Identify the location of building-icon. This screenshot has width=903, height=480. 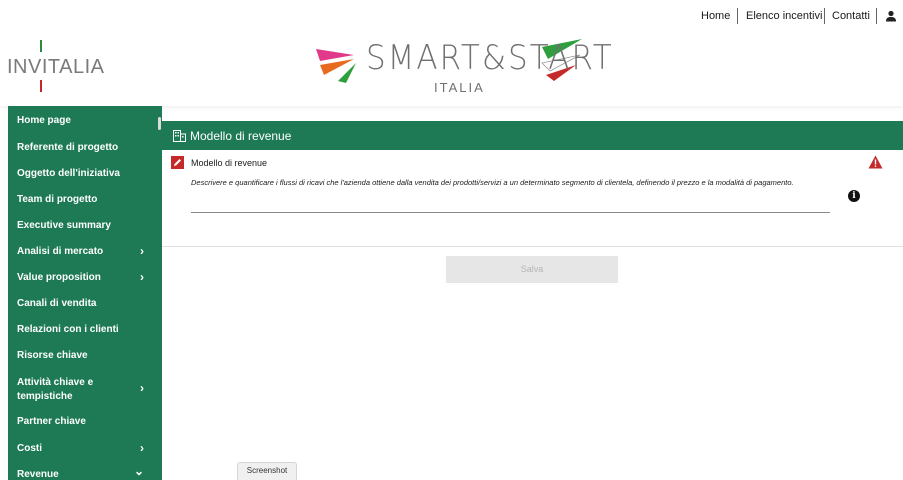
(179, 136).